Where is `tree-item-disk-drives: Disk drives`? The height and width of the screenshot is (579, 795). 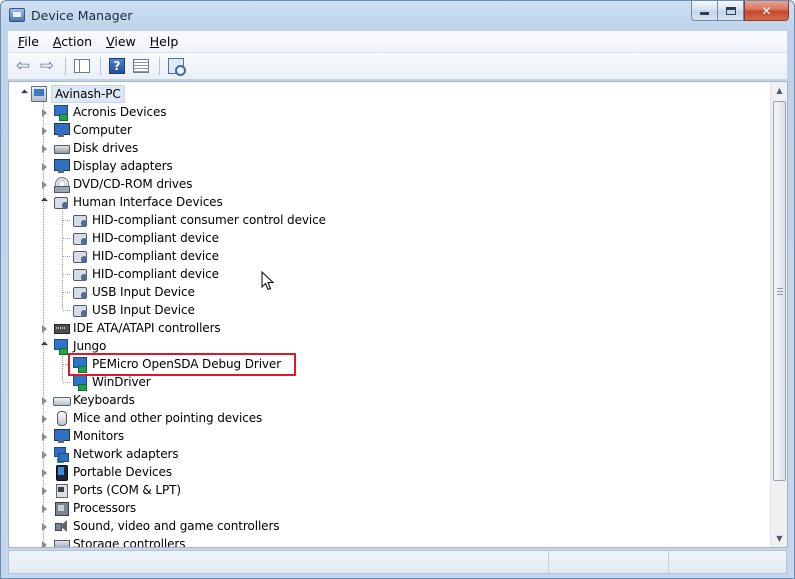 tree-item-disk-drives: Disk drives is located at coordinates (95, 148).